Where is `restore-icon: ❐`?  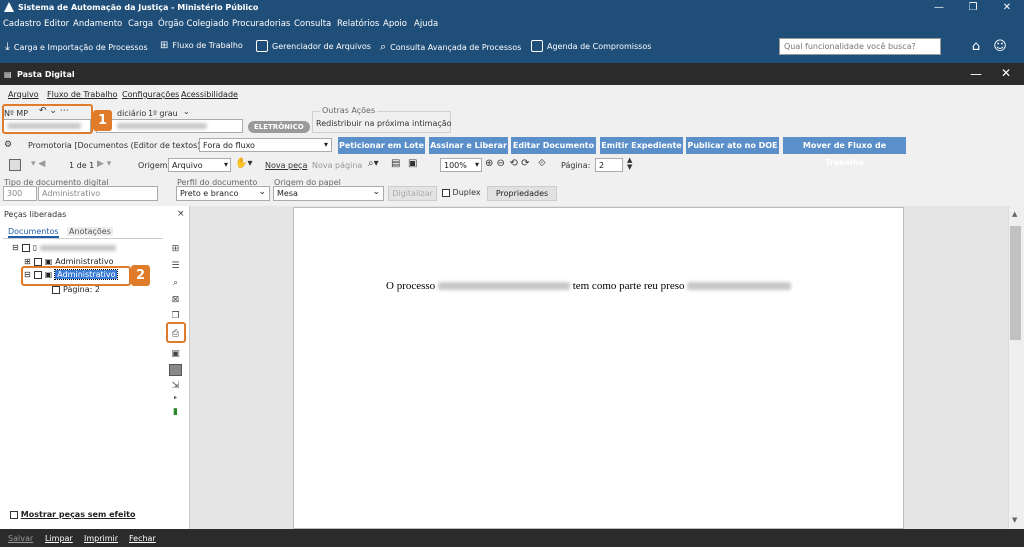
restore-icon: ❐ is located at coordinates (973, 8).